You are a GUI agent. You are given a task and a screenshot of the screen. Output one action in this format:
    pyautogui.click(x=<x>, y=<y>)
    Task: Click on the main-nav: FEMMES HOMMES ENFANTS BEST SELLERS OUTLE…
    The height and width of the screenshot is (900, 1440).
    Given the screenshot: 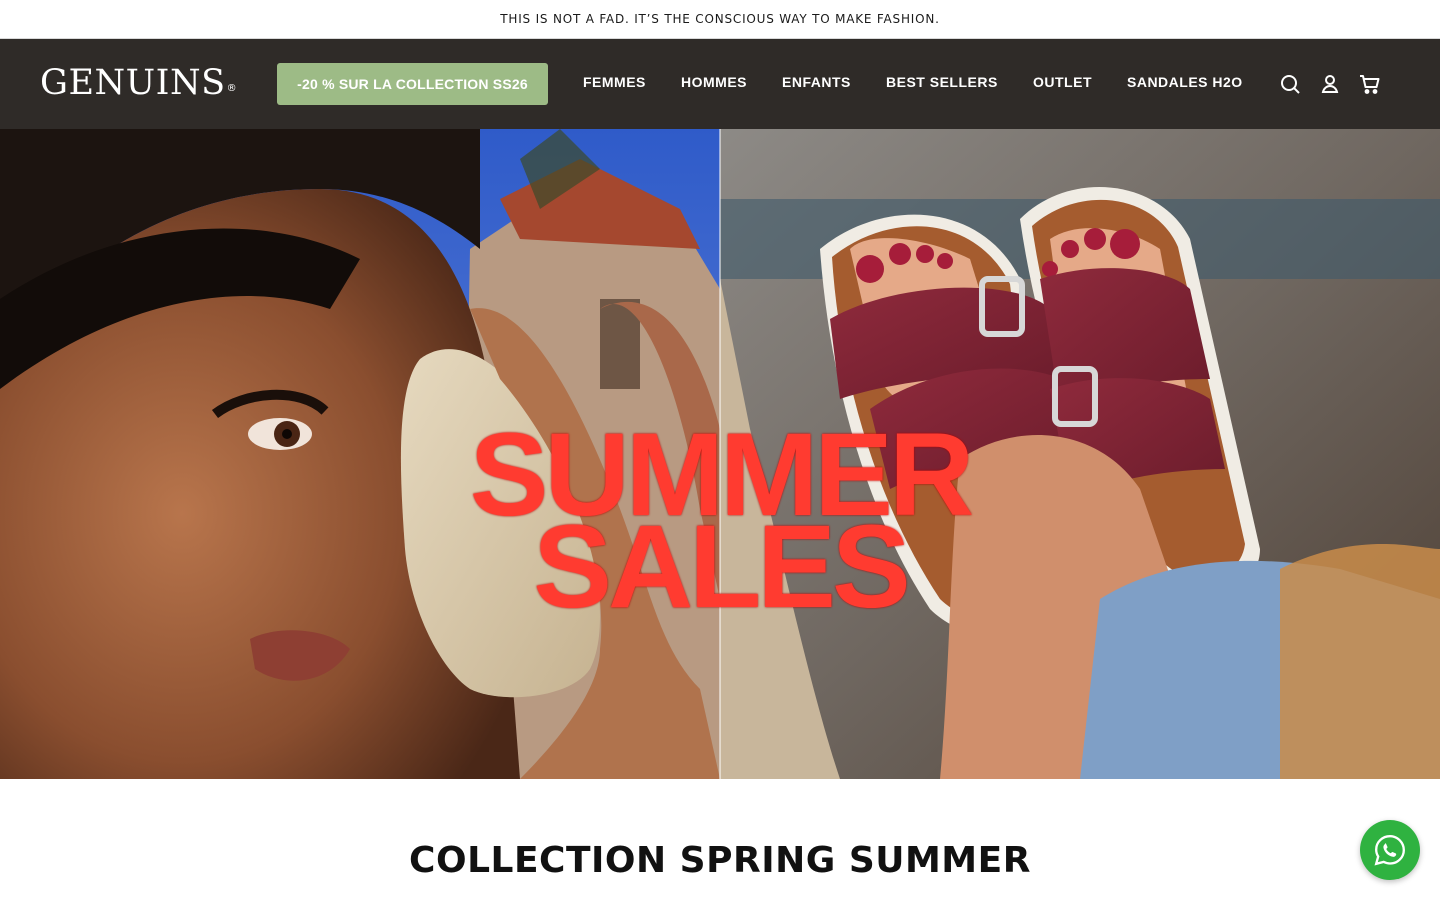 What is the action you would take?
    pyautogui.click(x=720, y=84)
    